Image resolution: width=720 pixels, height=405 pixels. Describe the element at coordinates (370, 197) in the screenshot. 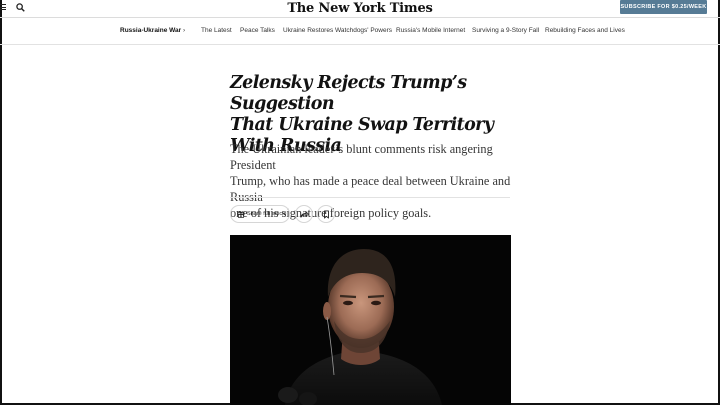

I see `summary-divider` at that location.